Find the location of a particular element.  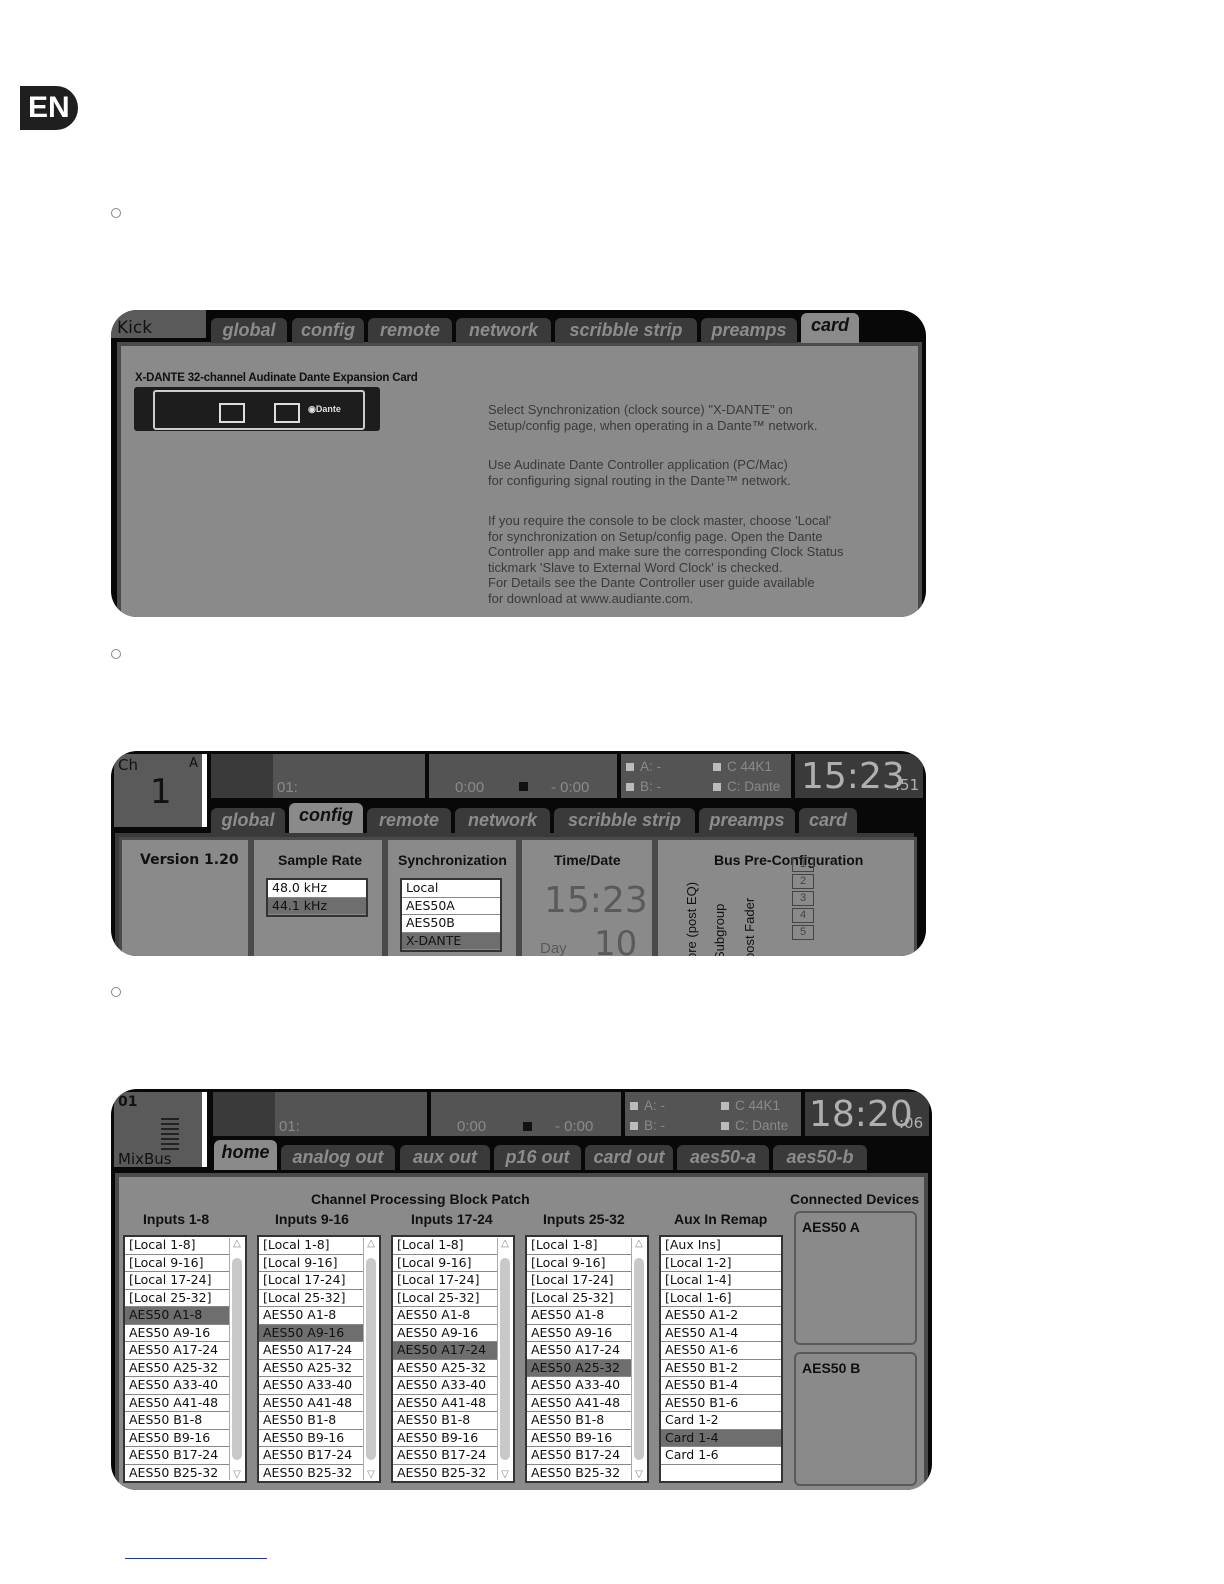

tab-aes50-a: aes50-a is located at coordinates (723, 1157).